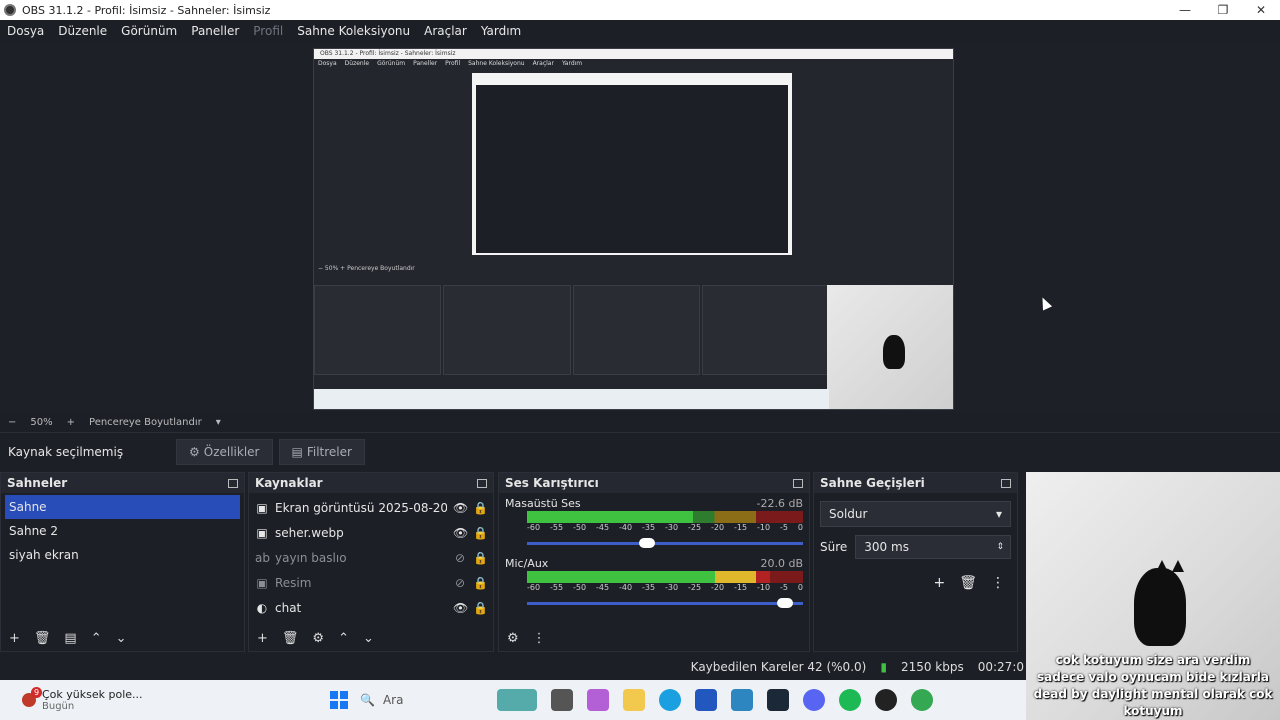 The height and width of the screenshot is (720, 1280). What do you see at coordinates (695, 587) in the screenshot?
I see `meter-tick: -25` at bounding box center [695, 587].